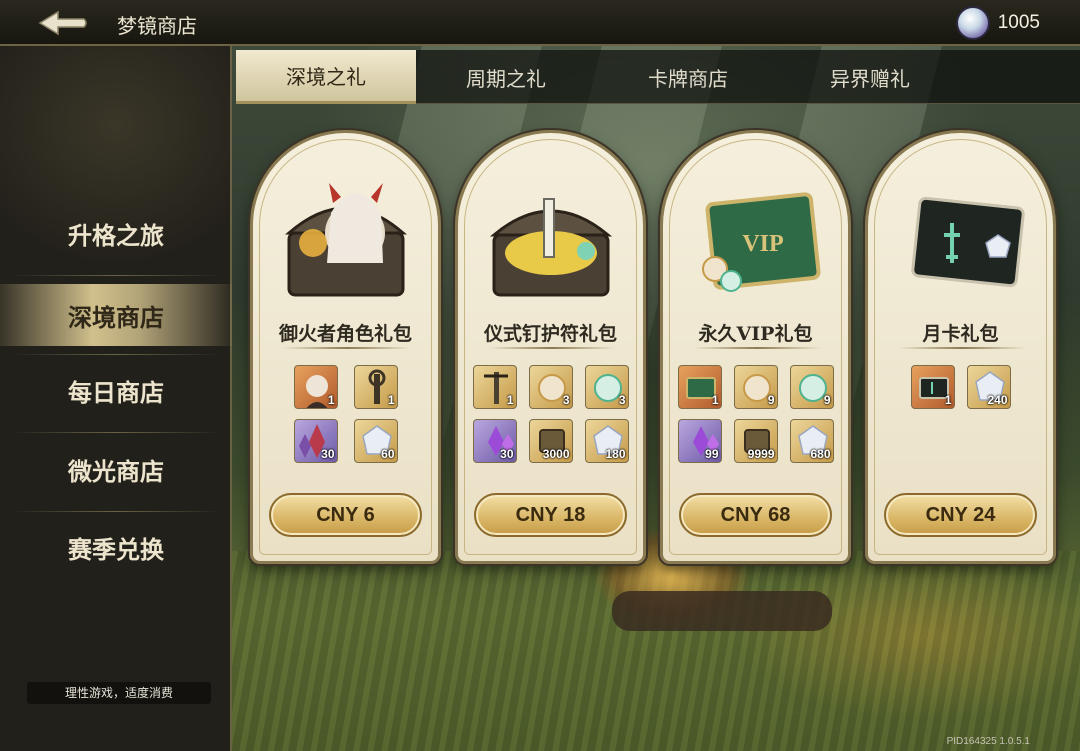  Describe the element at coordinates (550, 387) in the screenshot. I see `orb-gold-icon: 3` at that location.